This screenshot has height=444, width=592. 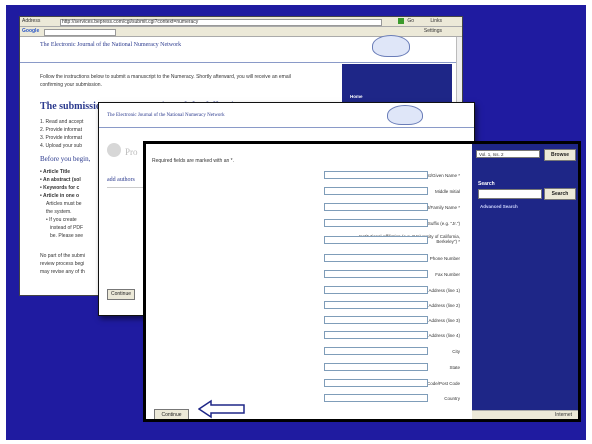 What do you see at coordinates (60, 188) in the screenshot?
I see `bullet-keywords: • Keywords for c` at bounding box center [60, 188].